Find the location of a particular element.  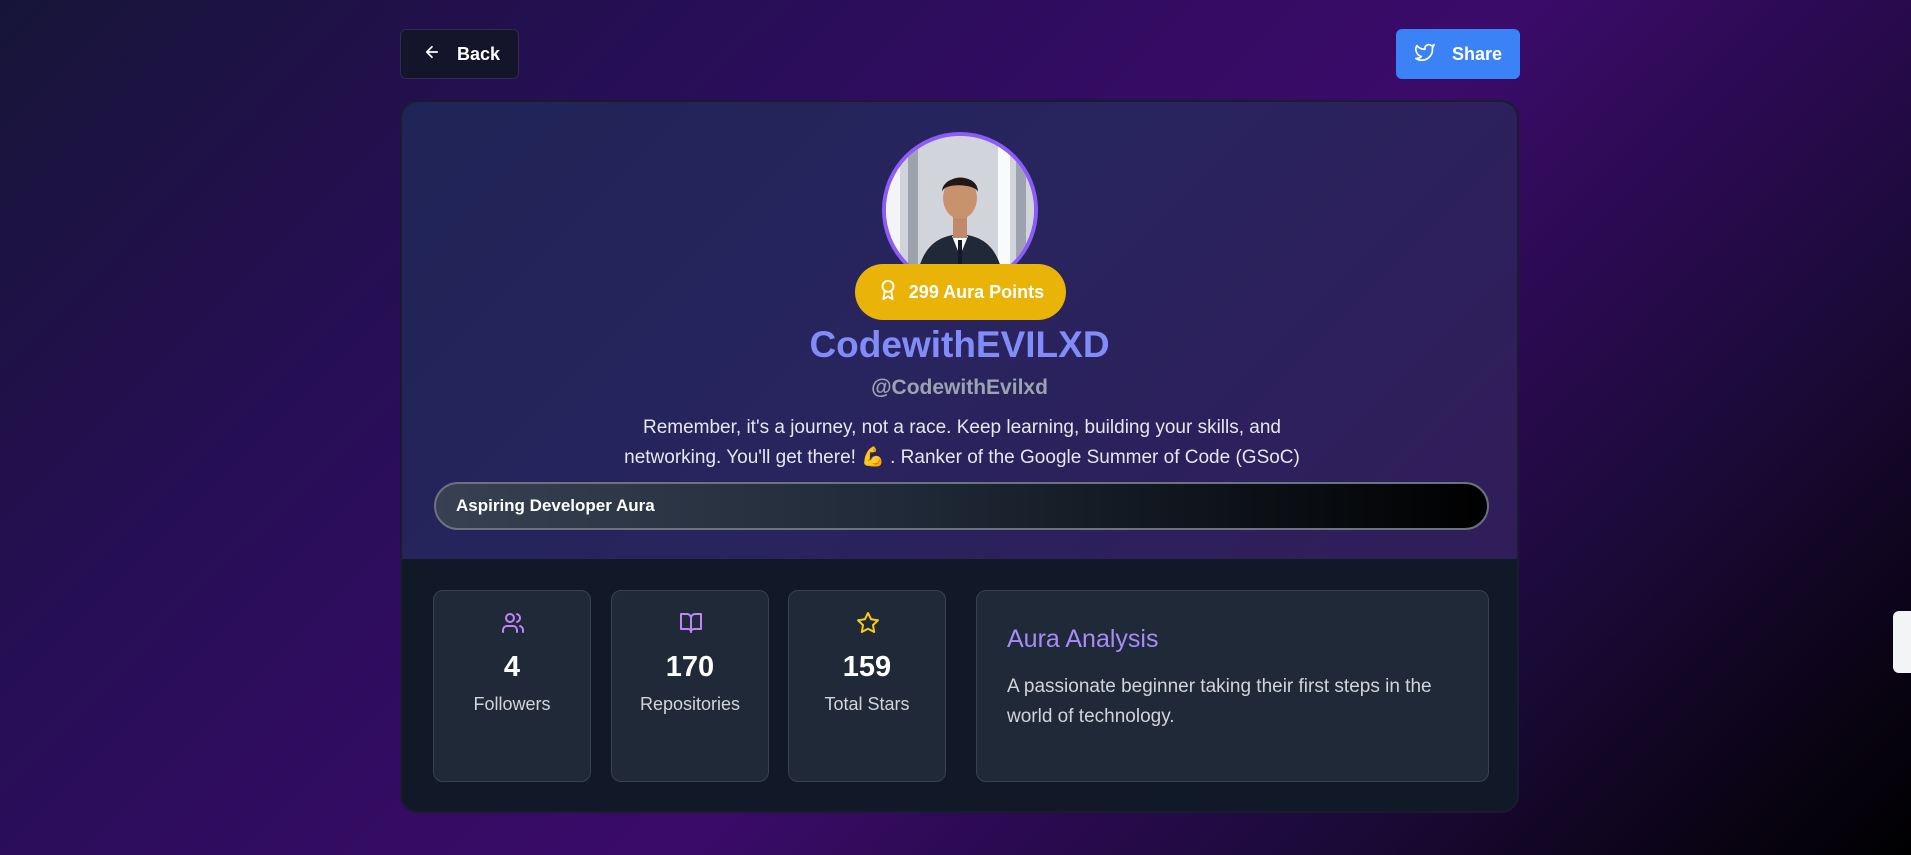

stars-label: Total Stars is located at coordinates (867, 704).